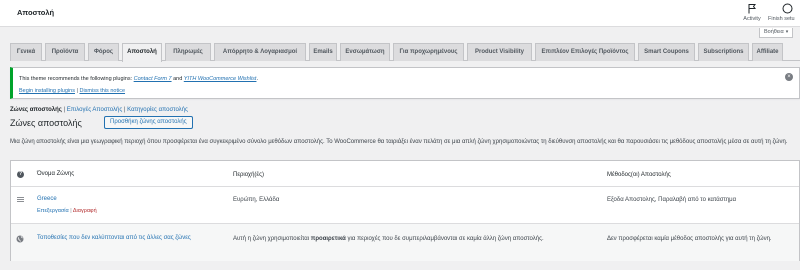  What do you see at coordinates (188, 52) in the screenshot?
I see `tab-payments: Πληρωμές` at bounding box center [188, 52].